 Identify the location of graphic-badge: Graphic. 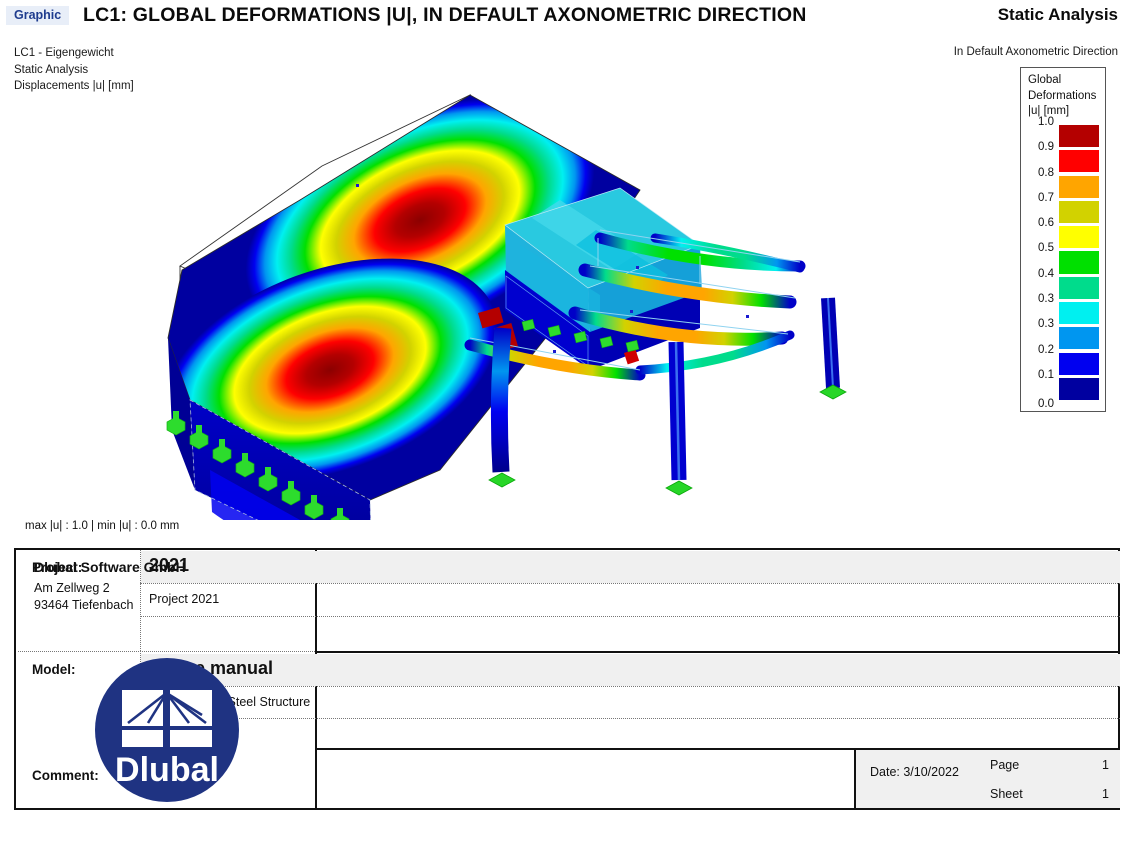
(38, 15).